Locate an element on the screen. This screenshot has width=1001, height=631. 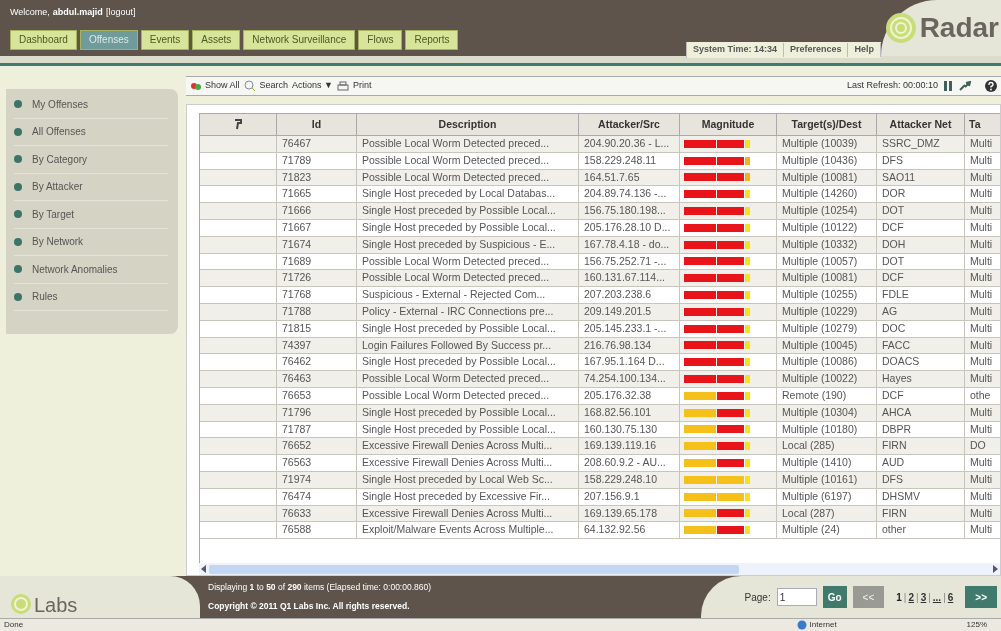
table-row: 76563 Excessive Firewall Denies Across Multi... 208.60.9.2 - AU... Multiple (1410) AUD Multi is located at coordinates (600, 463).